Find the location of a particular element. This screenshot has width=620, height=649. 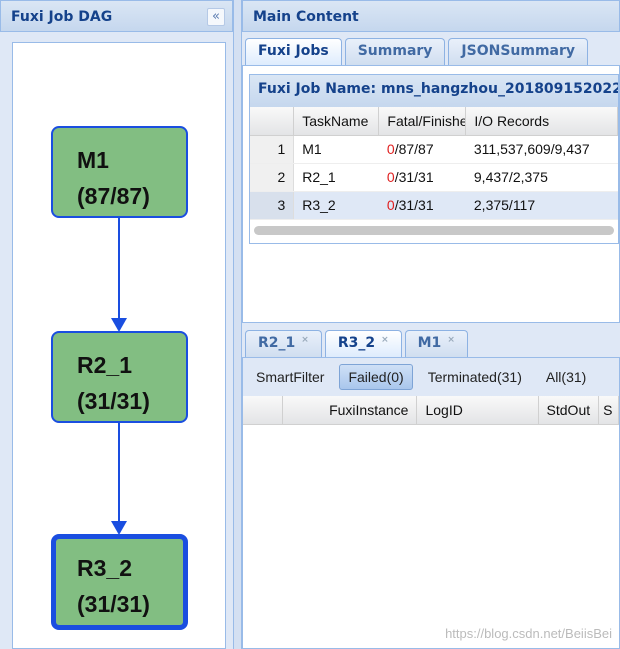

node-name: R3_2 is located at coordinates (104, 568).